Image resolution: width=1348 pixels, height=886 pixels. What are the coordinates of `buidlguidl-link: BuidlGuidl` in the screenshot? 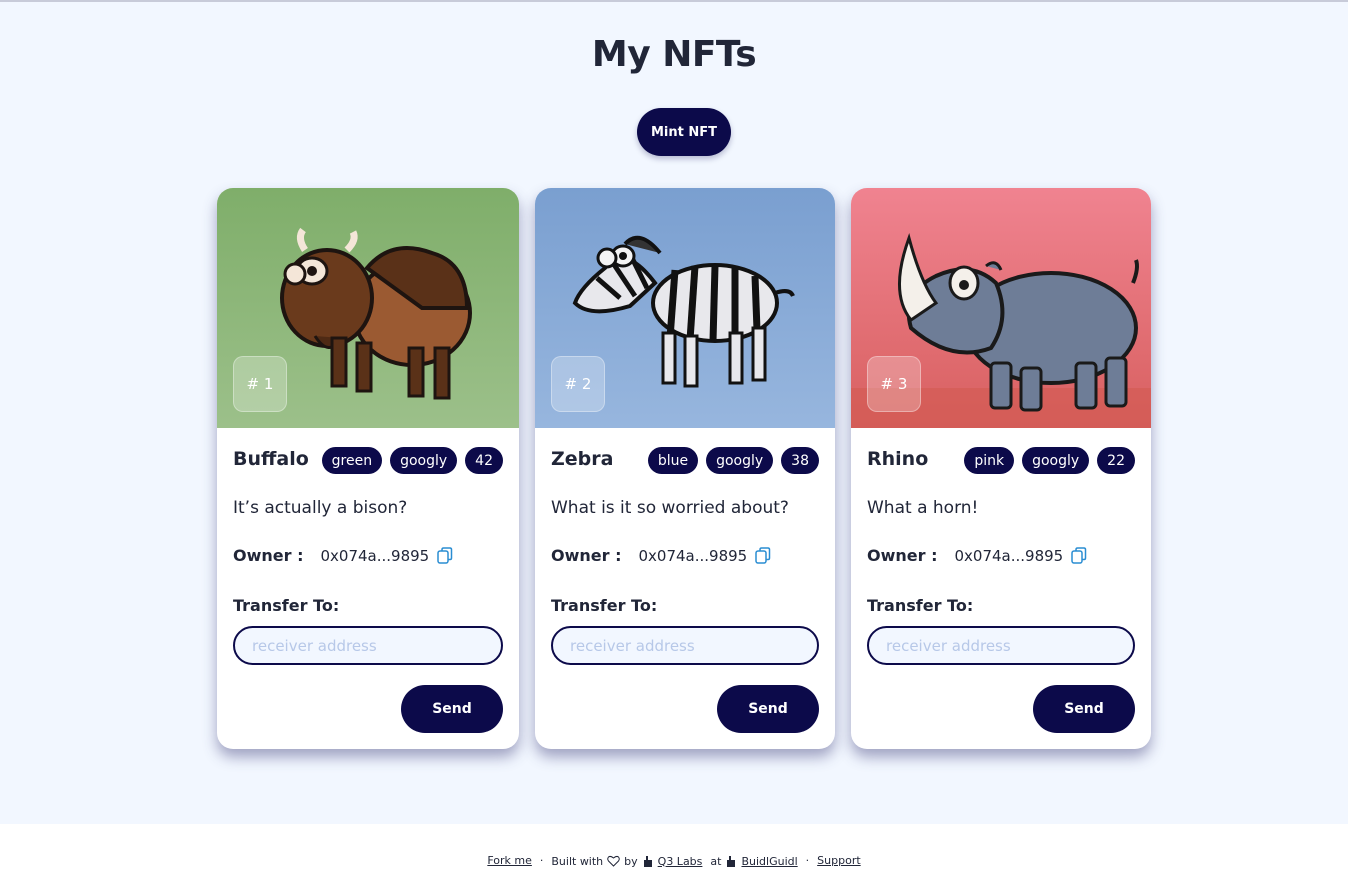 It's located at (769, 861).